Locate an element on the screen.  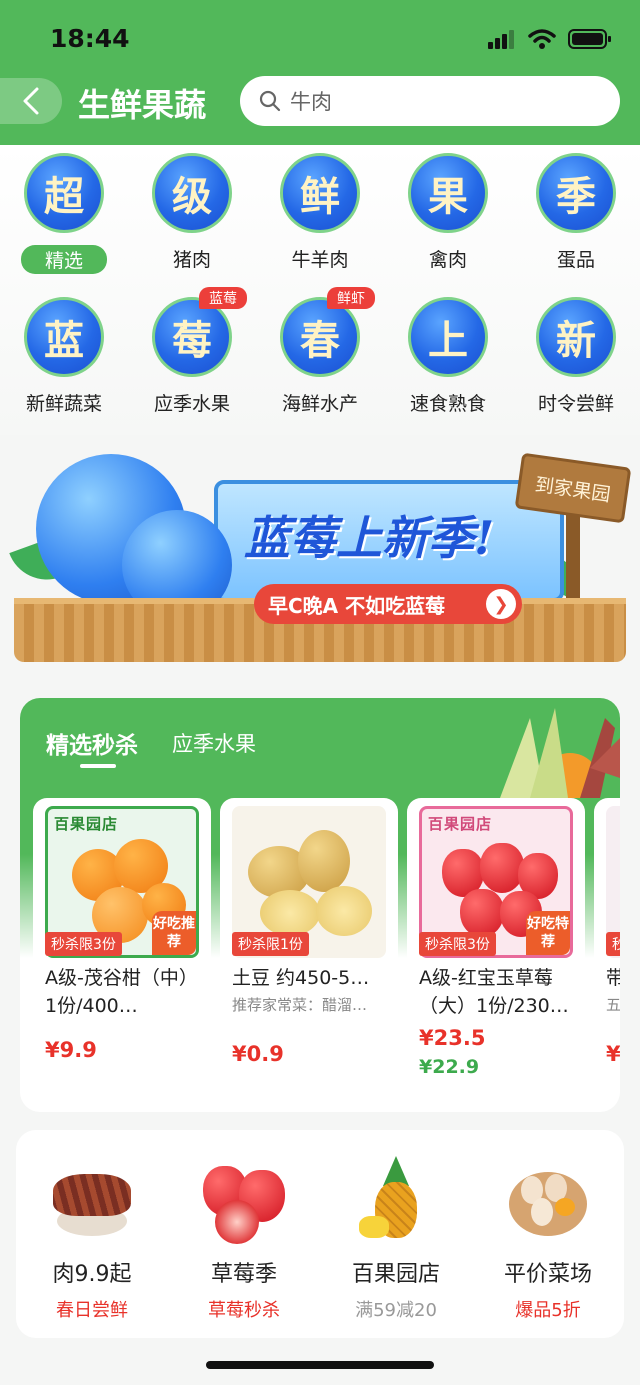
category-item-featured: 超 精选 is located at coordinates (64, 213).